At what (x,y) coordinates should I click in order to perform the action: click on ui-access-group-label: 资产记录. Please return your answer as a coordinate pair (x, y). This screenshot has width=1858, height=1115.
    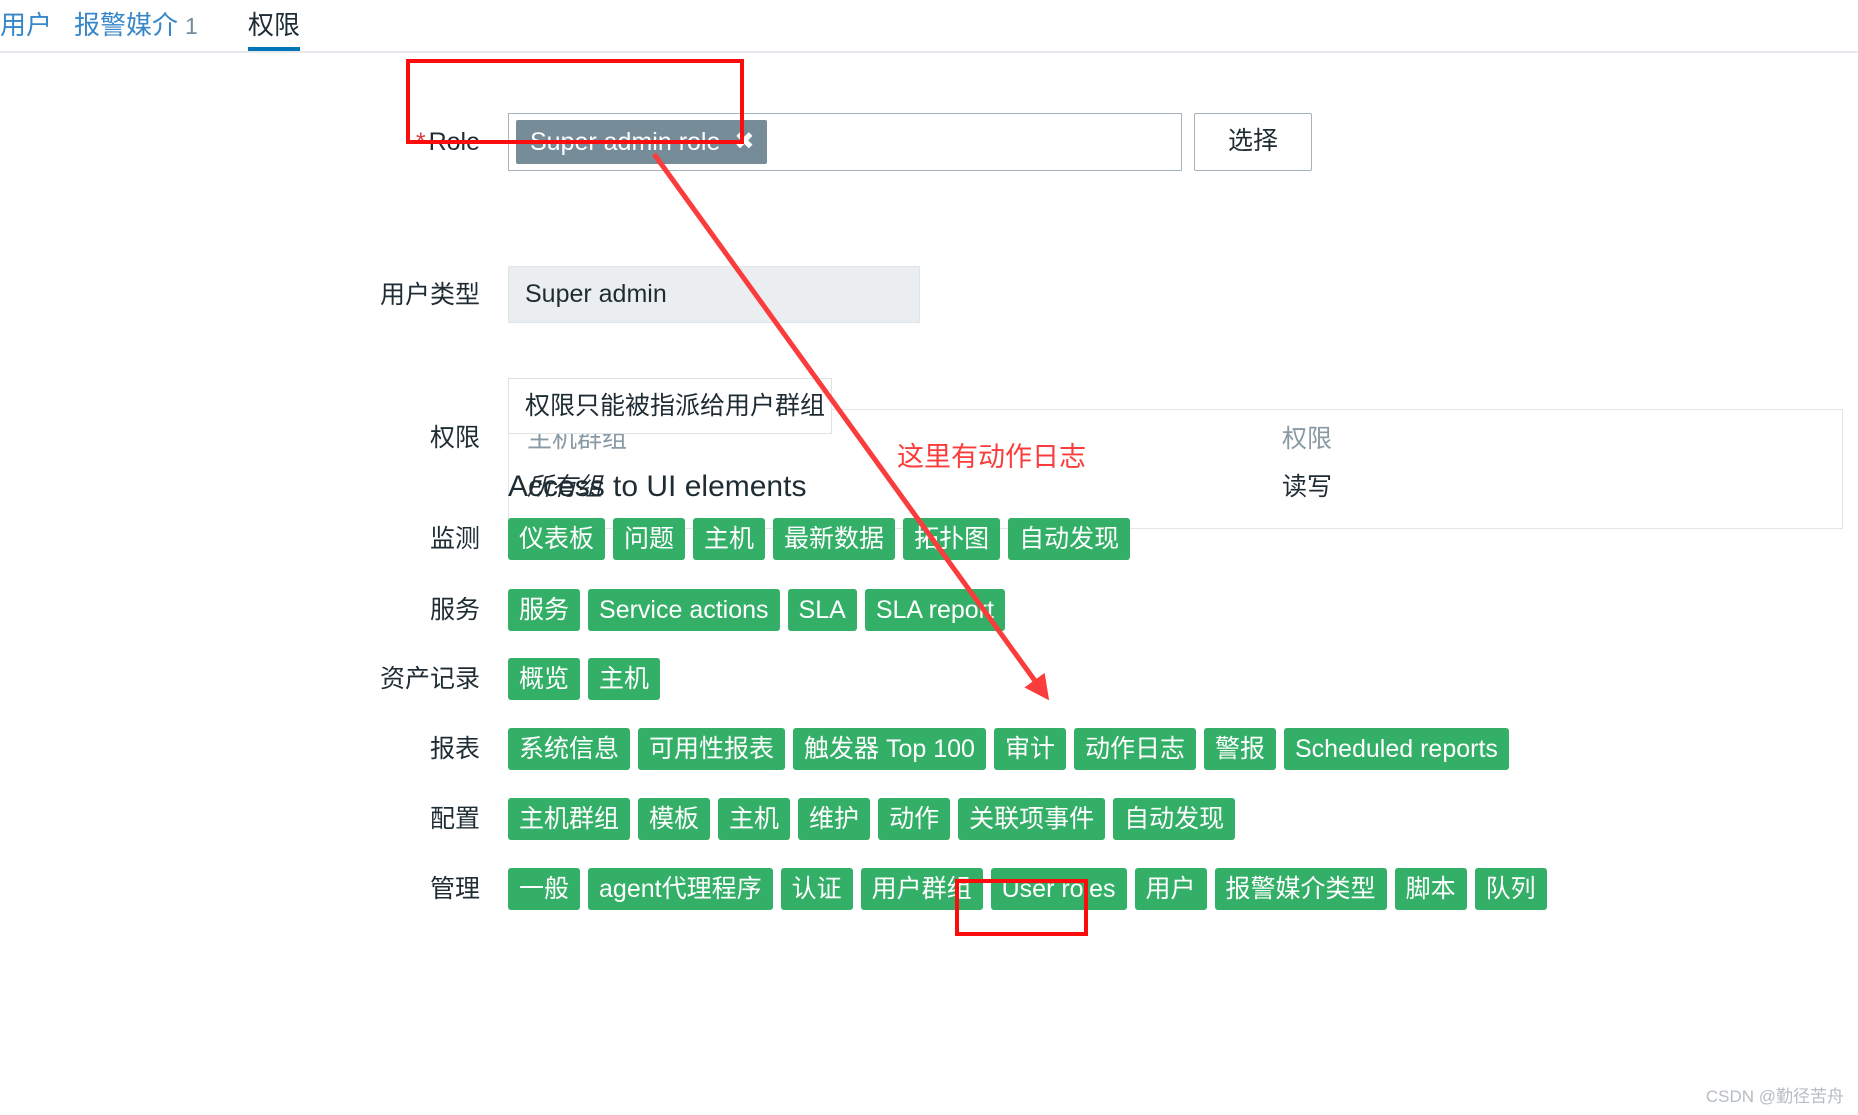
    Looking at the image, I should click on (429, 679).